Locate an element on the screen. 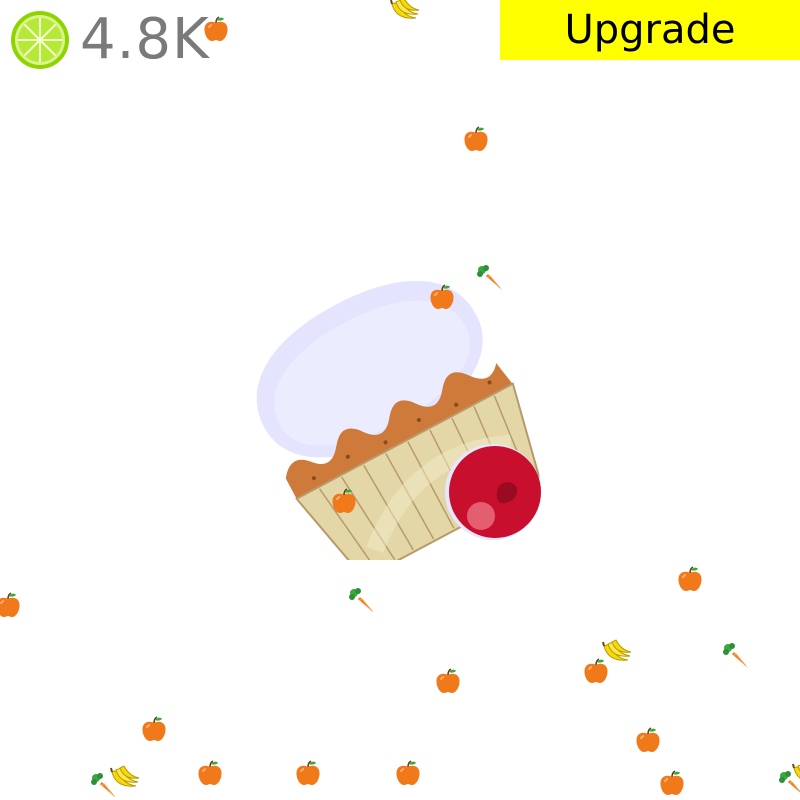 This screenshot has height=800, width=800. upgrade-button: Upgrade is located at coordinates (650, 30).